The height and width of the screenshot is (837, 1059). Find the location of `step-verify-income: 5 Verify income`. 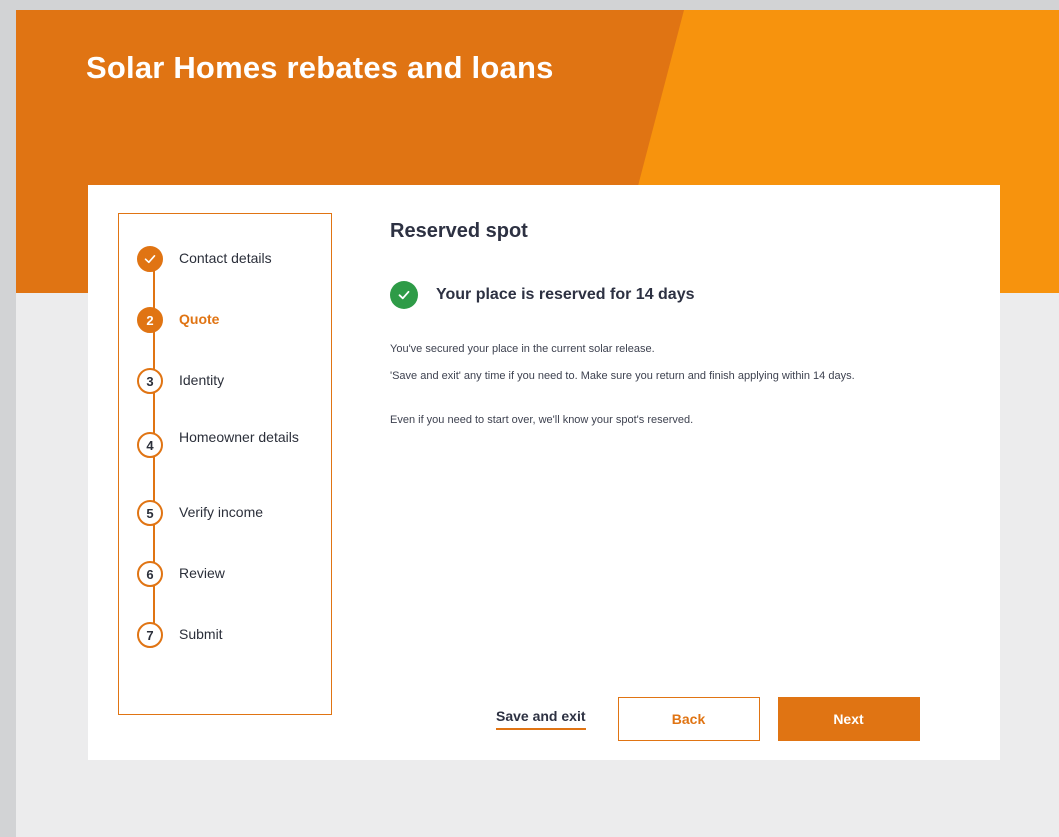

step-verify-income: 5 Verify income is located at coordinates (223, 513).